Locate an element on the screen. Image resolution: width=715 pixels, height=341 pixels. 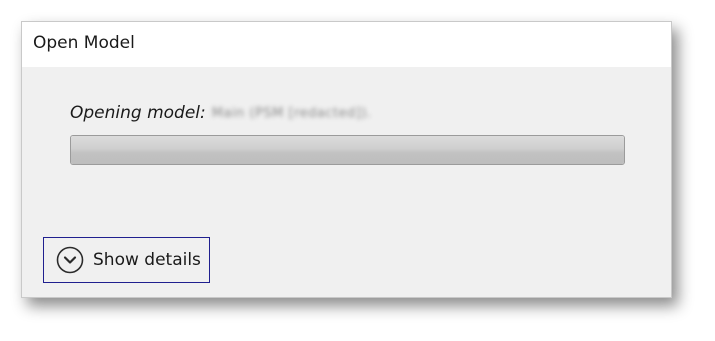
model-name-blurred: Main (PSM [redacted]). is located at coordinates (291, 113).